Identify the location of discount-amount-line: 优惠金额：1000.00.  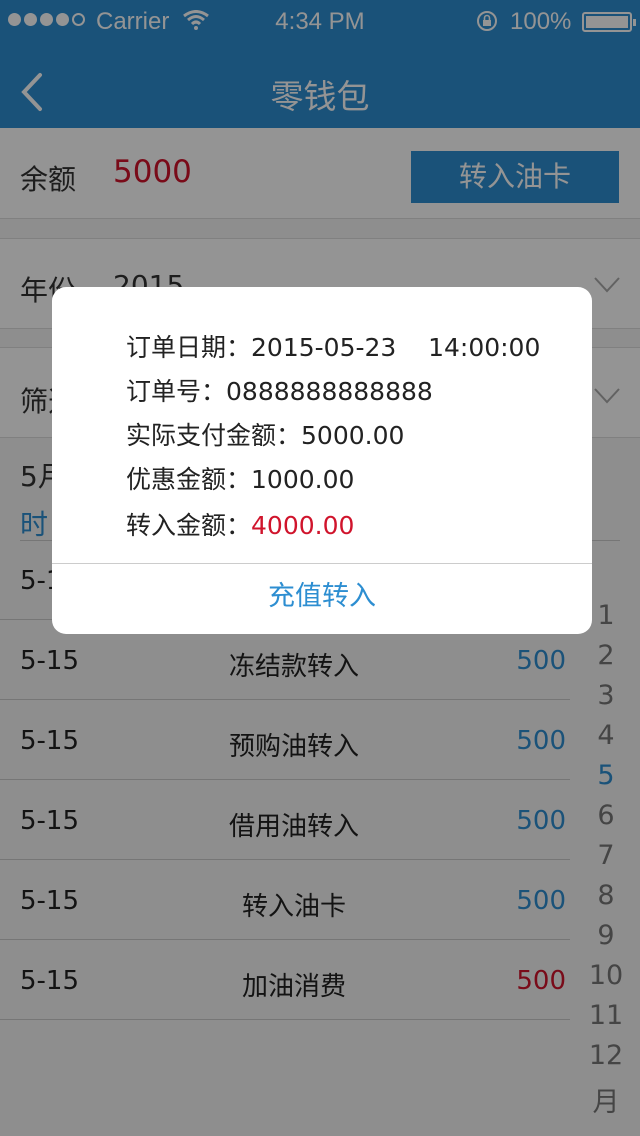
(240, 479).